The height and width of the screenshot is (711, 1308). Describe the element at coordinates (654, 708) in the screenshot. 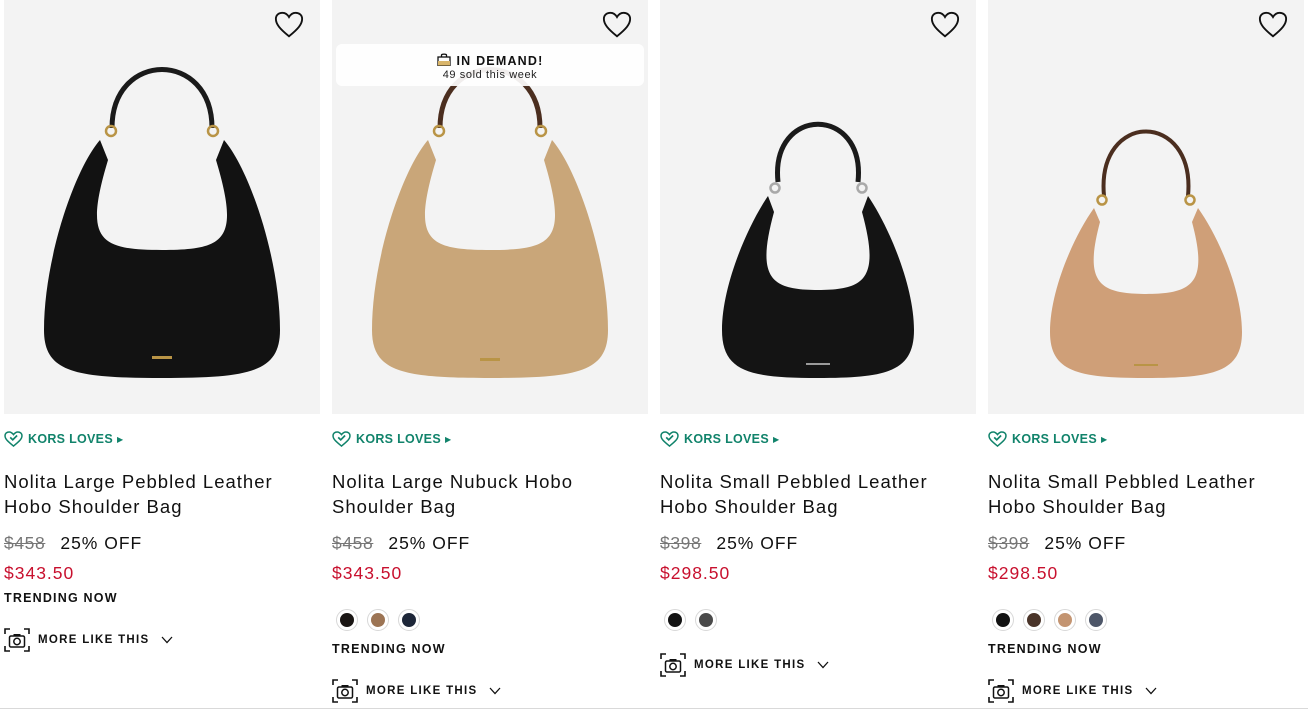

I see `divider` at that location.